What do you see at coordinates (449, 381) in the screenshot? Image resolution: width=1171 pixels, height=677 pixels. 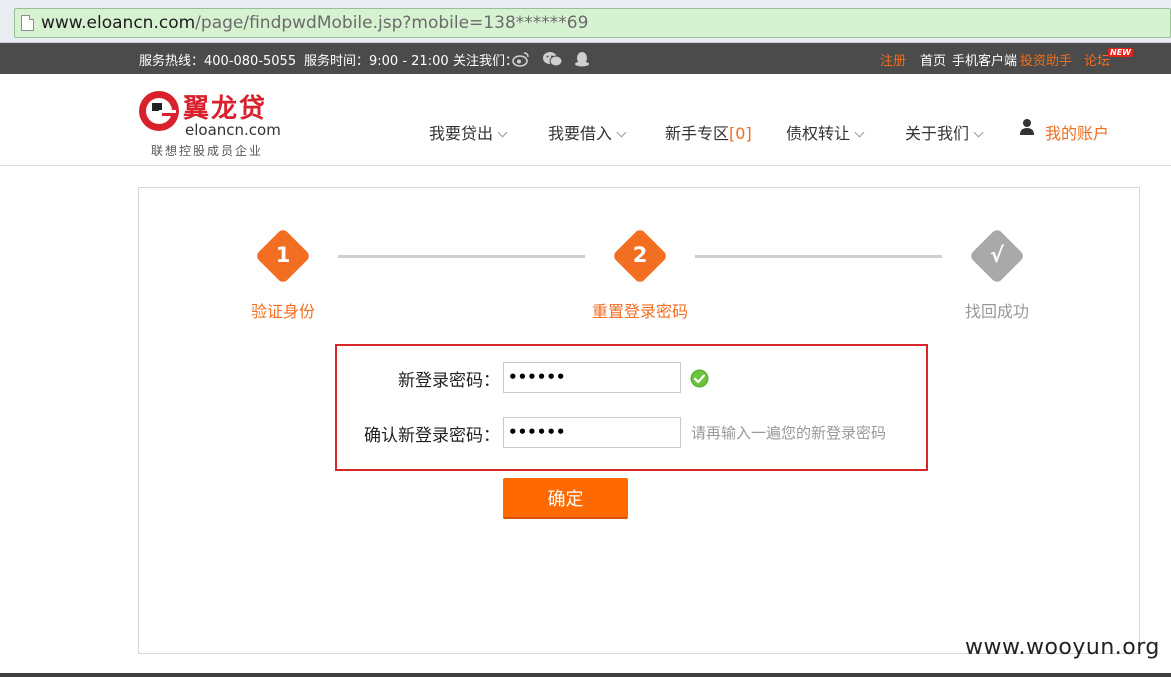 I see `new-password-label: 新登录密码：` at bounding box center [449, 381].